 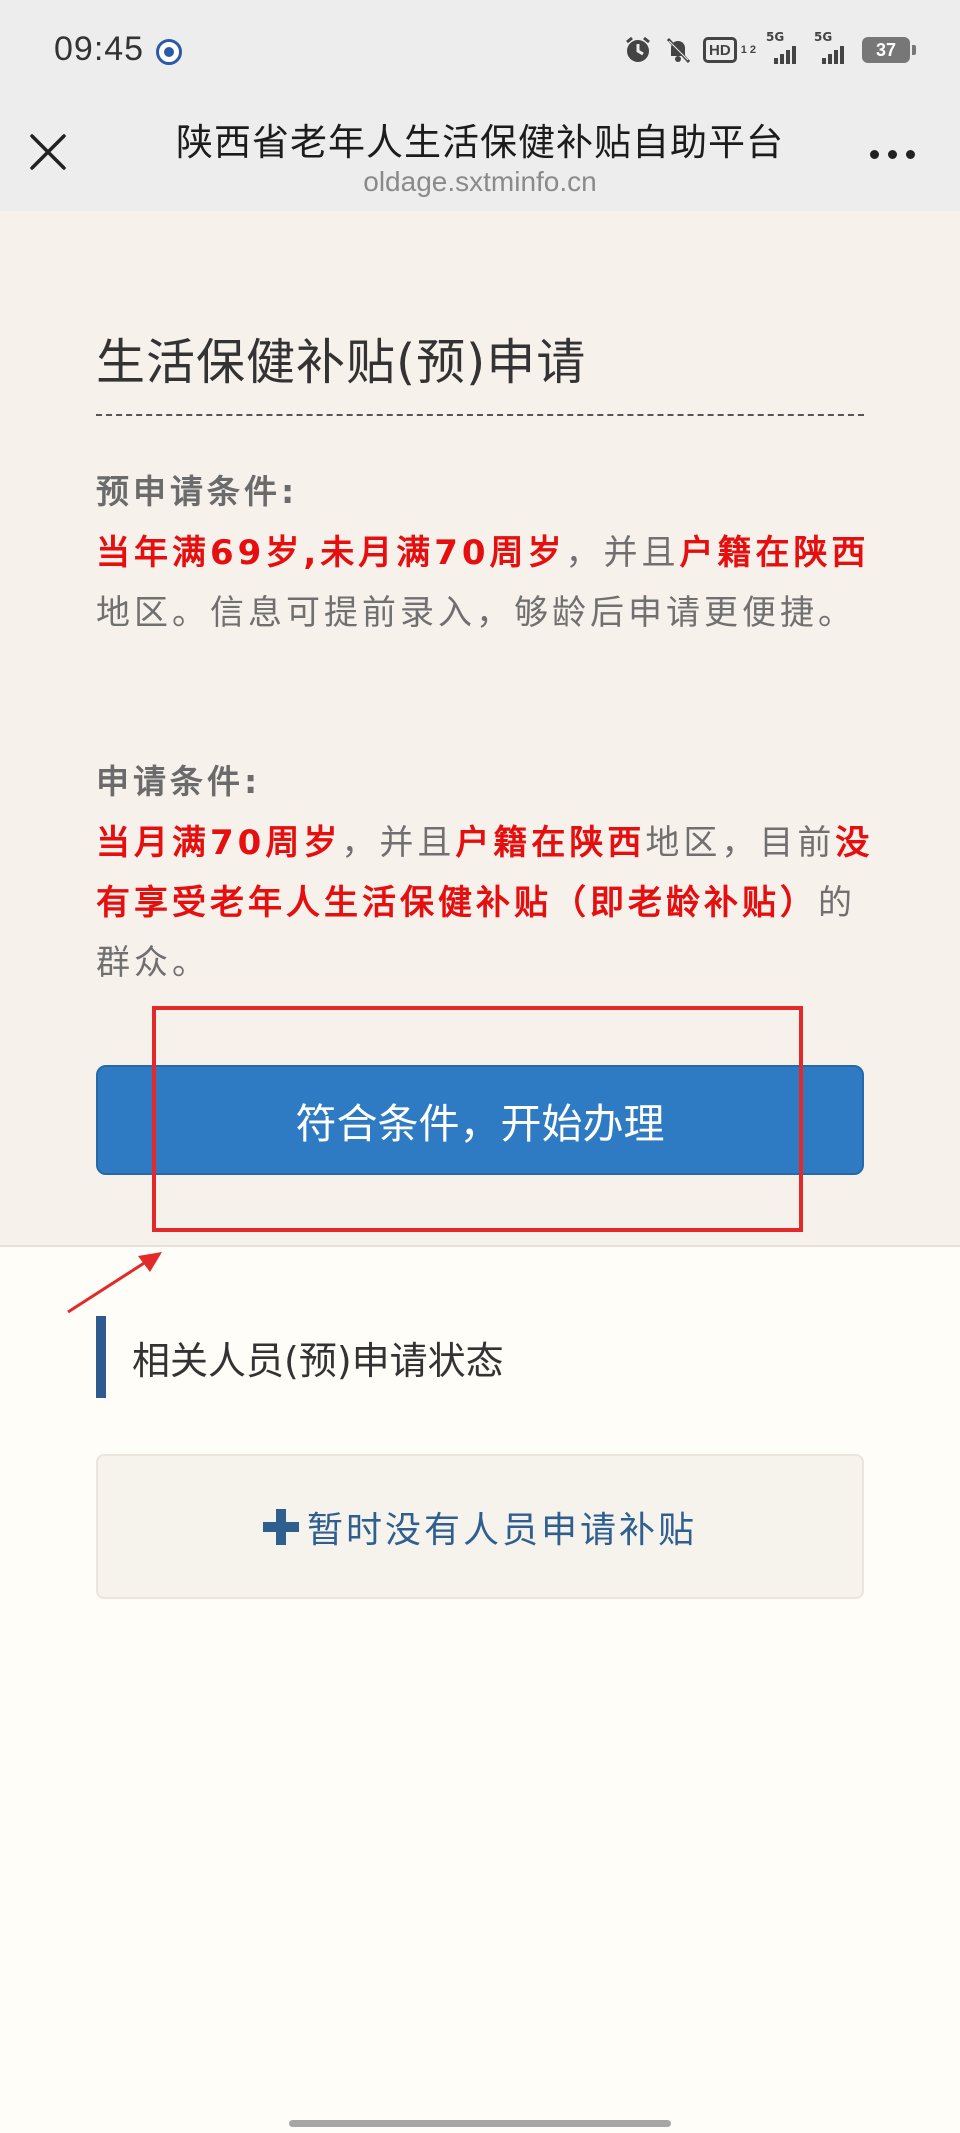 I want to click on webview-title-bar: 陕西省老年人生活保健补贴自助平台 oldage.sxtminfo.cn, so click(x=480, y=155).